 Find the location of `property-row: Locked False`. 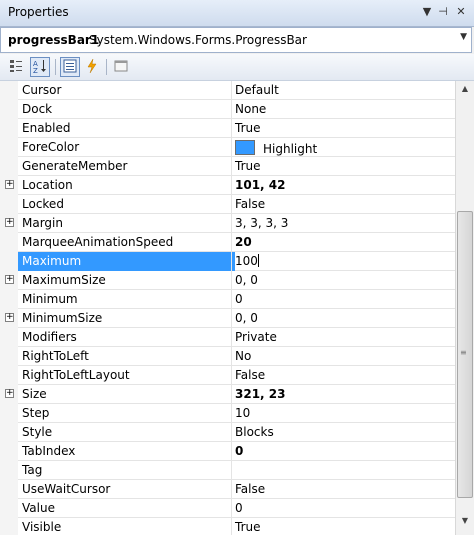

property-row: Locked False is located at coordinates (228, 204).